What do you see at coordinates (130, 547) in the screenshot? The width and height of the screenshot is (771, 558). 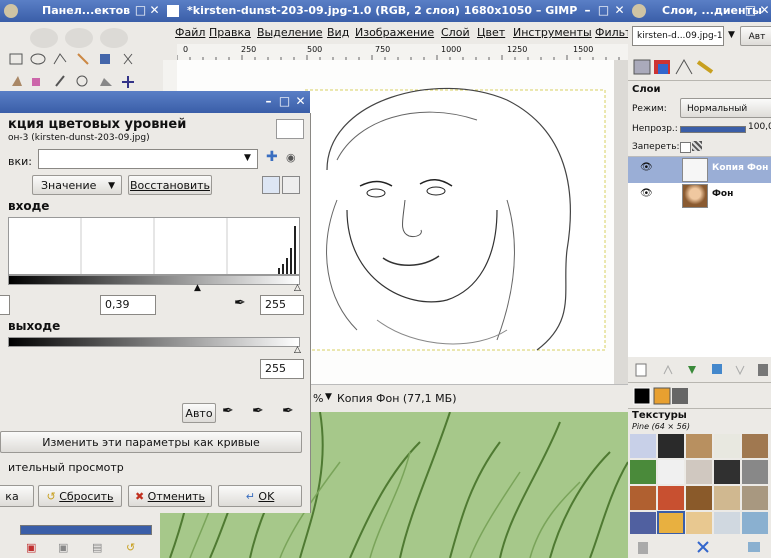 I see `reset-options-icon: ↺` at bounding box center [130, 547].